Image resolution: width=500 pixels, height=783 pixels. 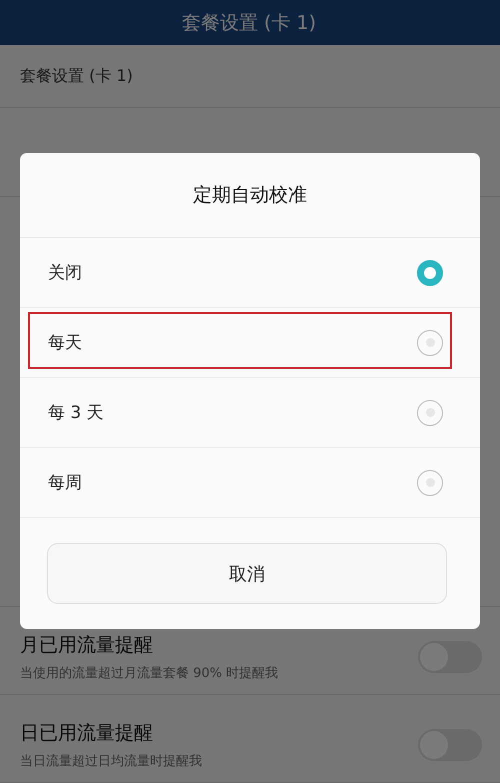 What do you see at coordinates (250, 273) in the screenshot?
I see `option-item: 关闭` at bounding box center [250, 273].